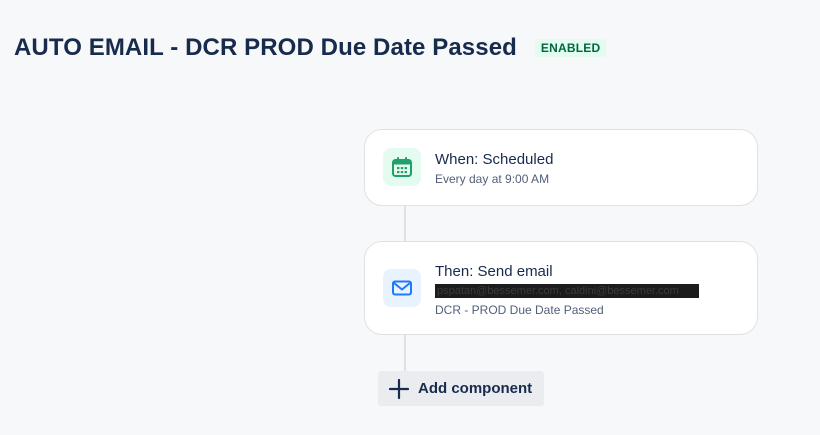 This screenshot has width=820, height=435. What do you see at coordinates (519, 310) in the screenshot?
I see `email-subject: DCR - PROD Due Date Passed` at bounding box center [519, 310].